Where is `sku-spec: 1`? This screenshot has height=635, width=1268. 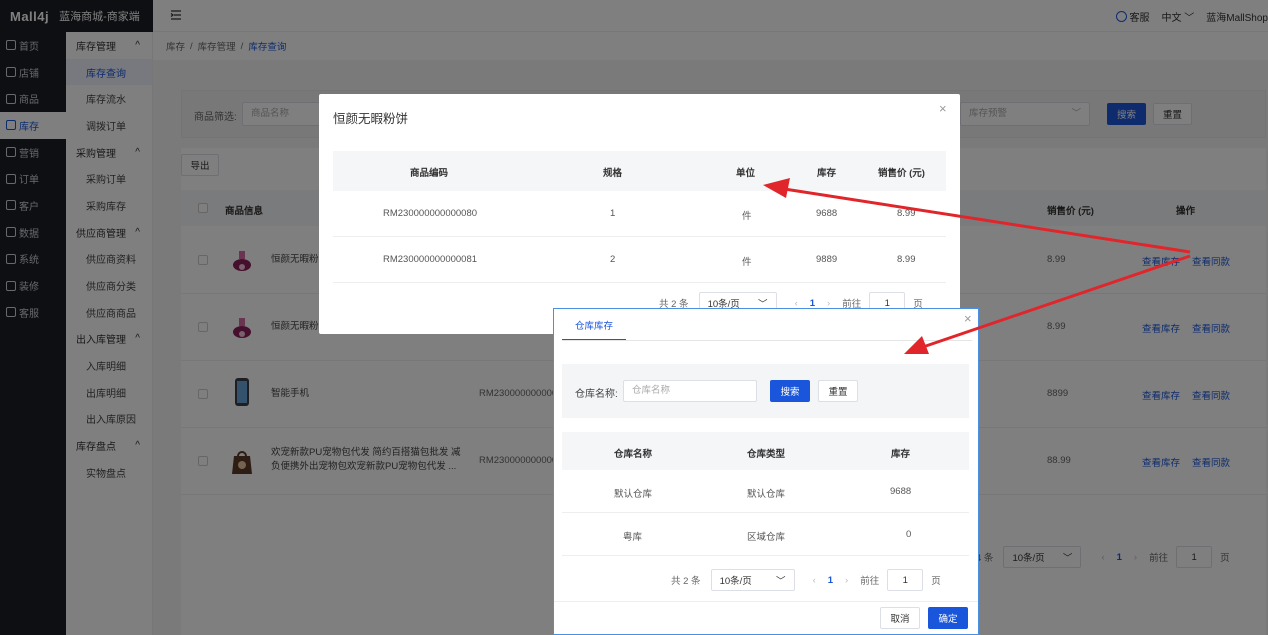 sku-spec: 1 is located at coordinates (613, 213).